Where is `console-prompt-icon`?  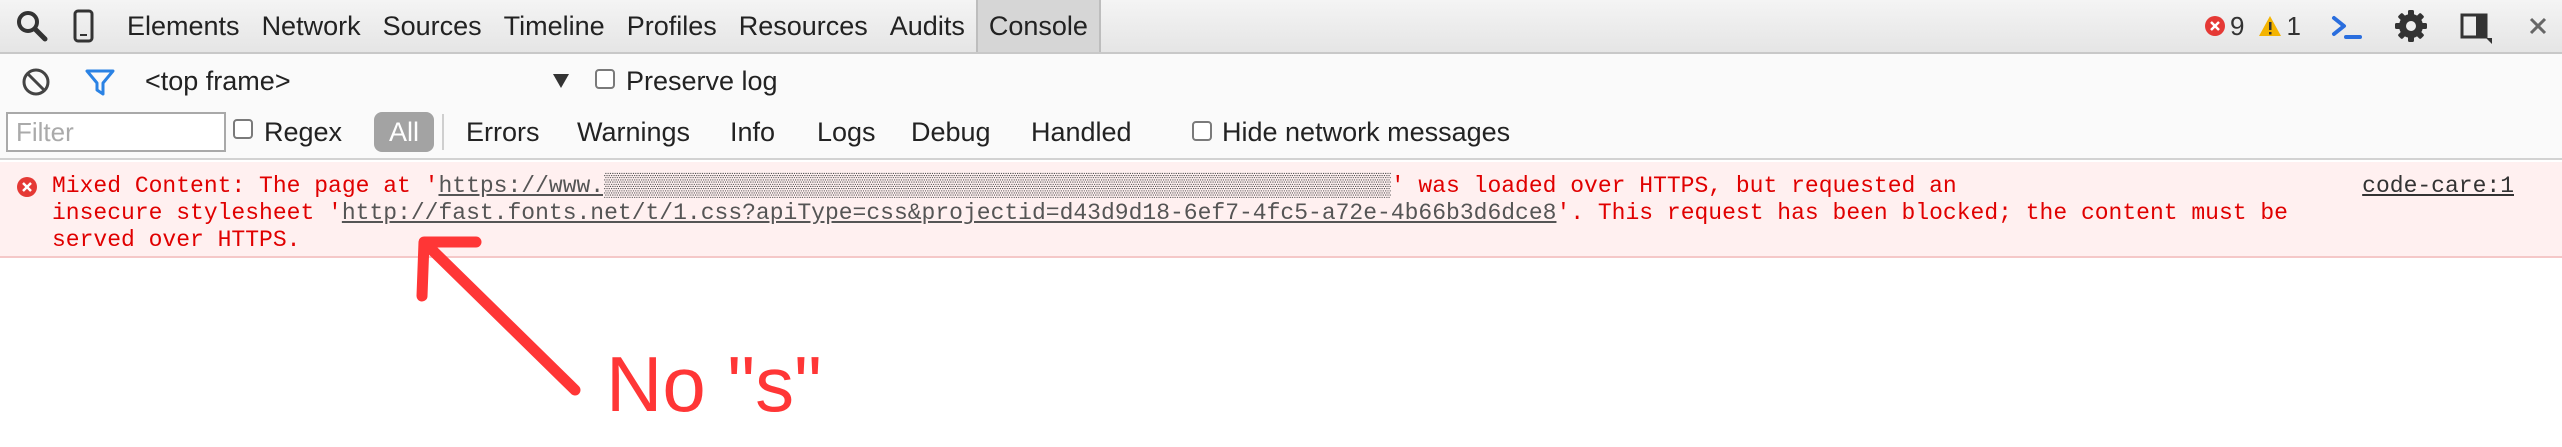 console-prompt-icon is located at coordinates (2346, 26).